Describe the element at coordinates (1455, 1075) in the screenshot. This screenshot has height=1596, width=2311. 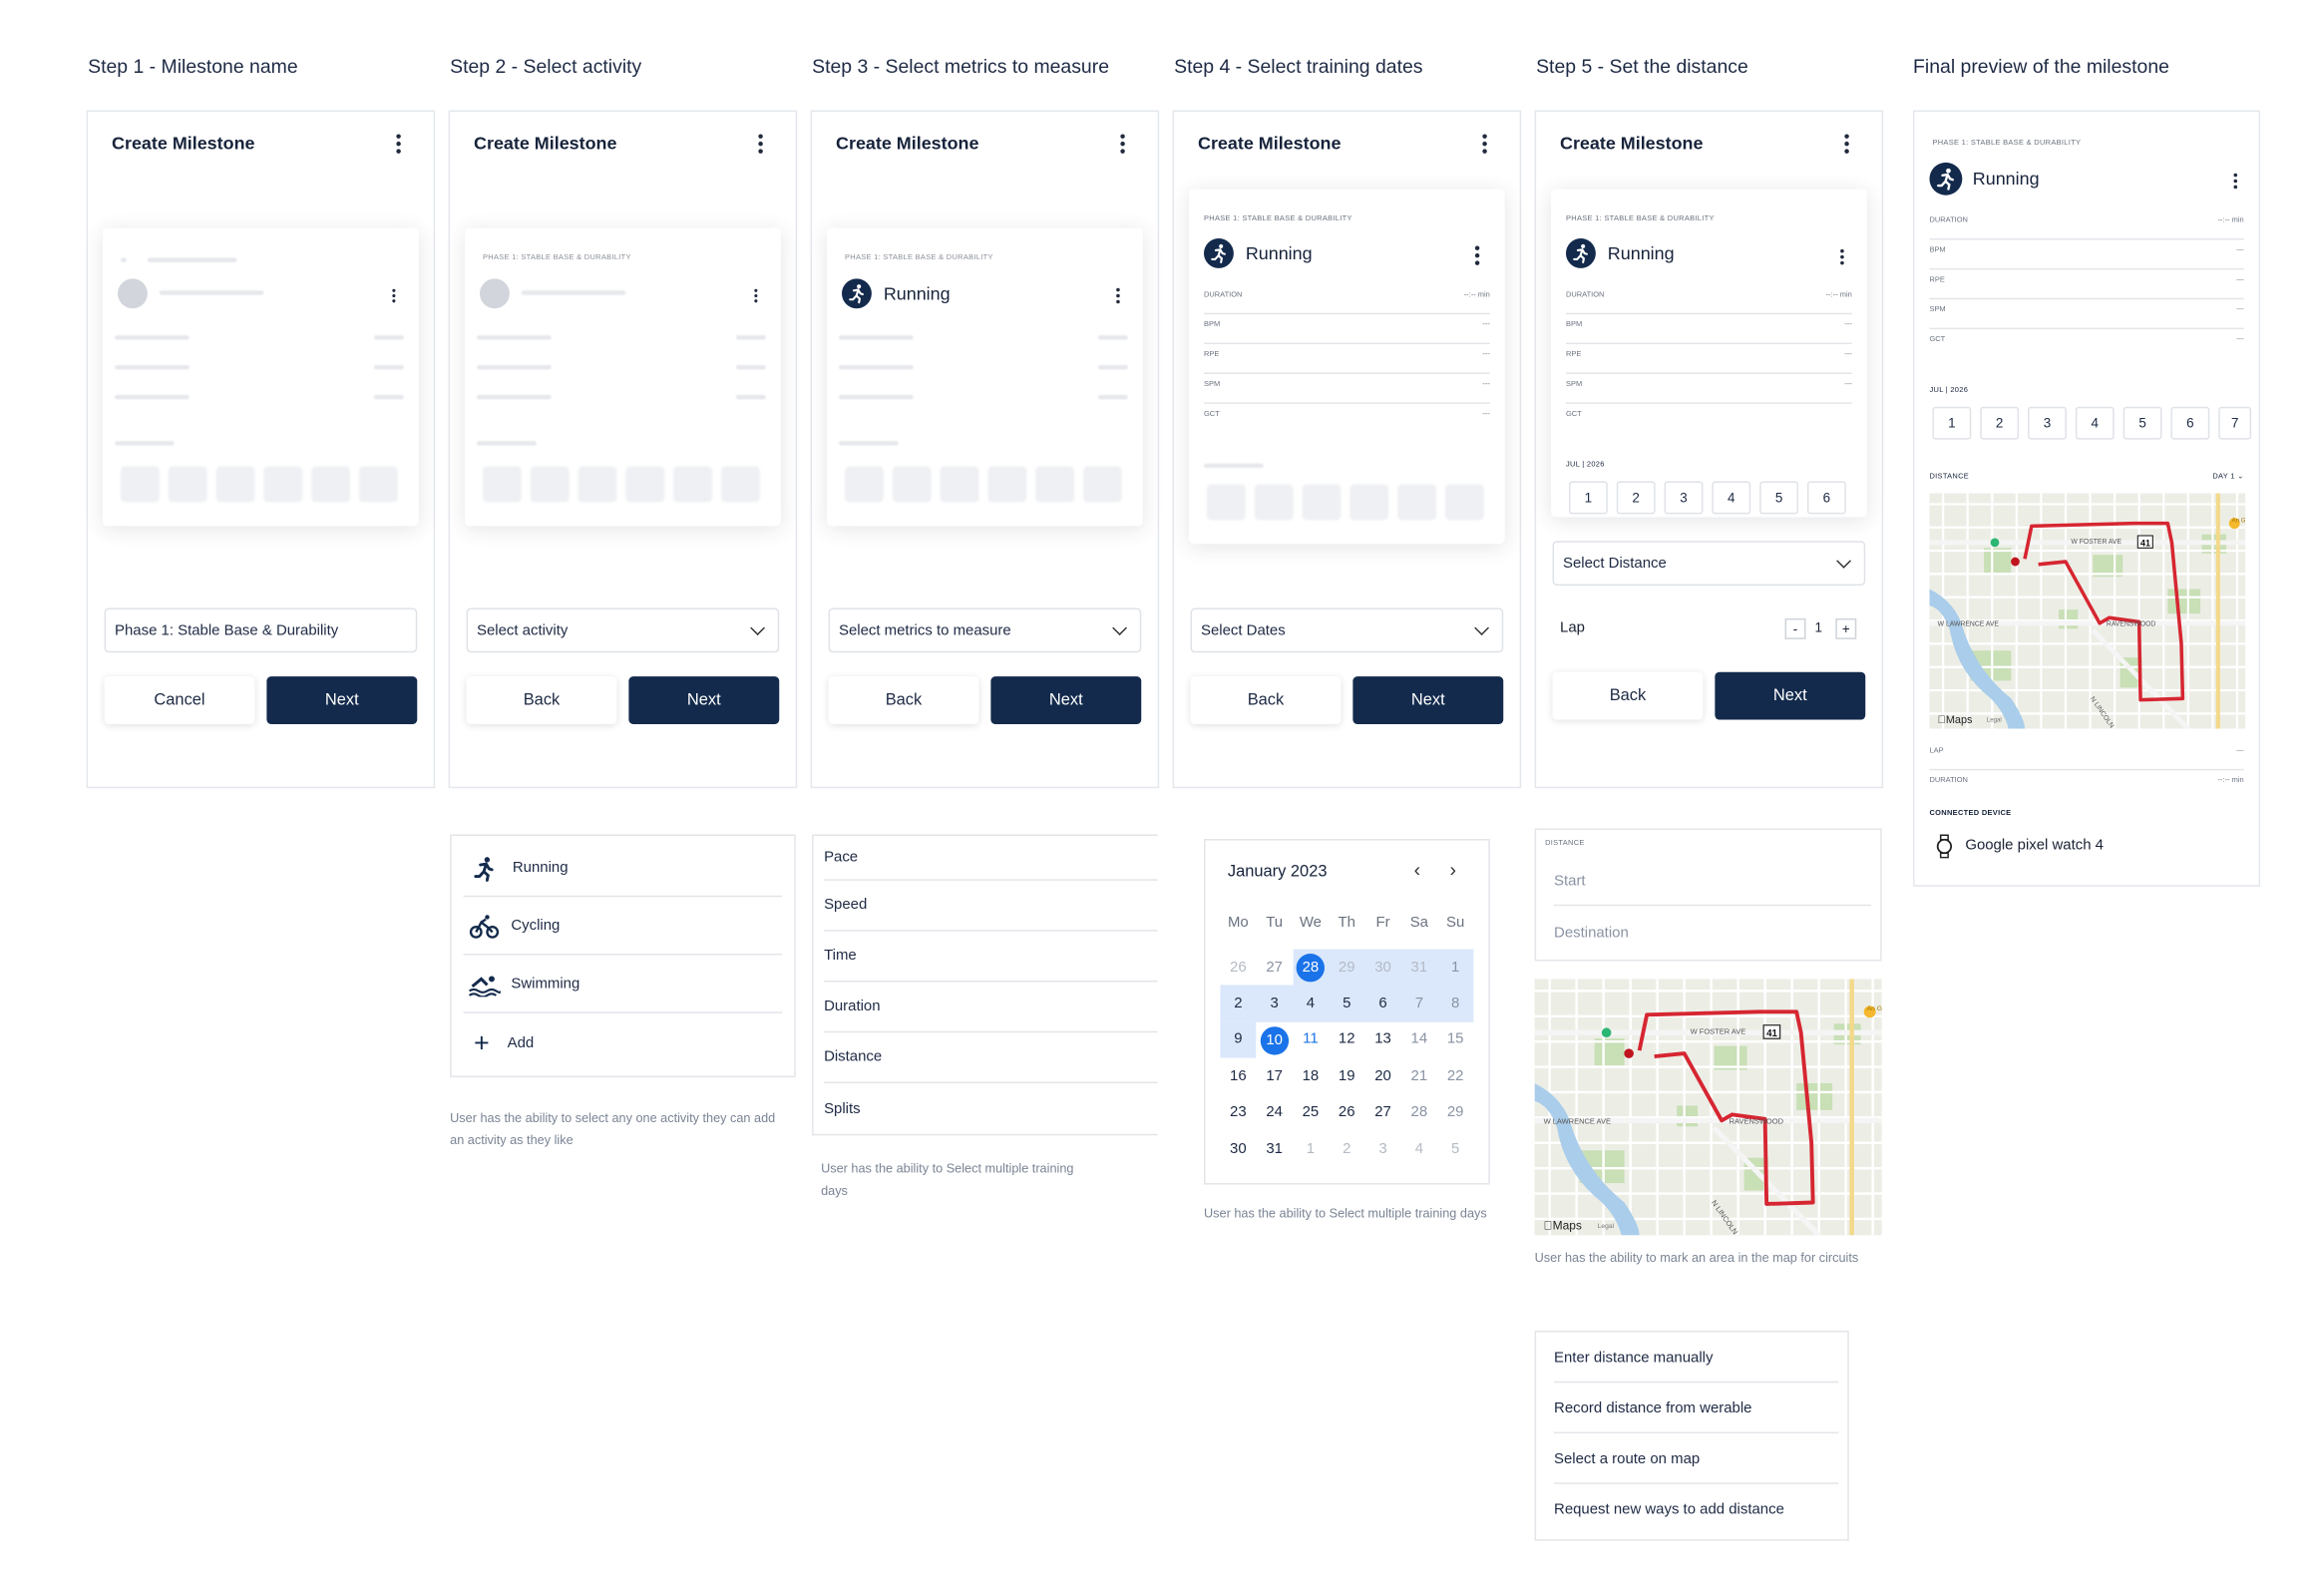
I see `calendar-day: 22` at that location.